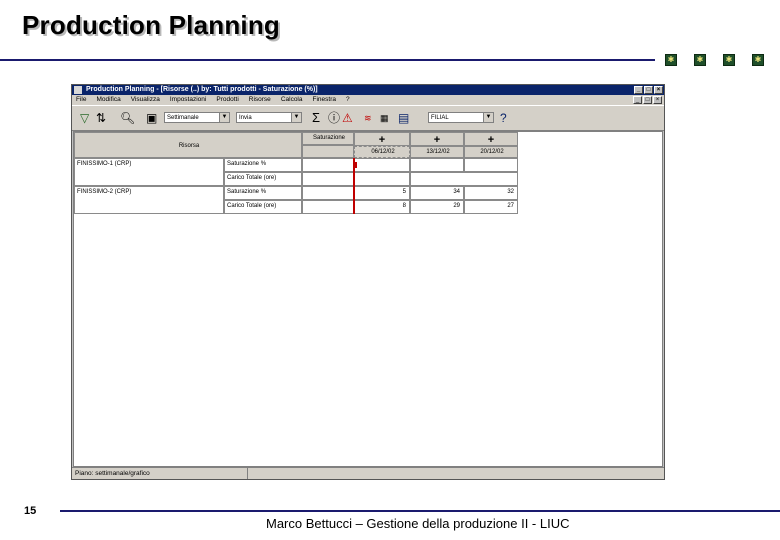 The height and width of the screenshot is (540, 780). I want to click on menu-calcola: Calcola, so click(292, 100).